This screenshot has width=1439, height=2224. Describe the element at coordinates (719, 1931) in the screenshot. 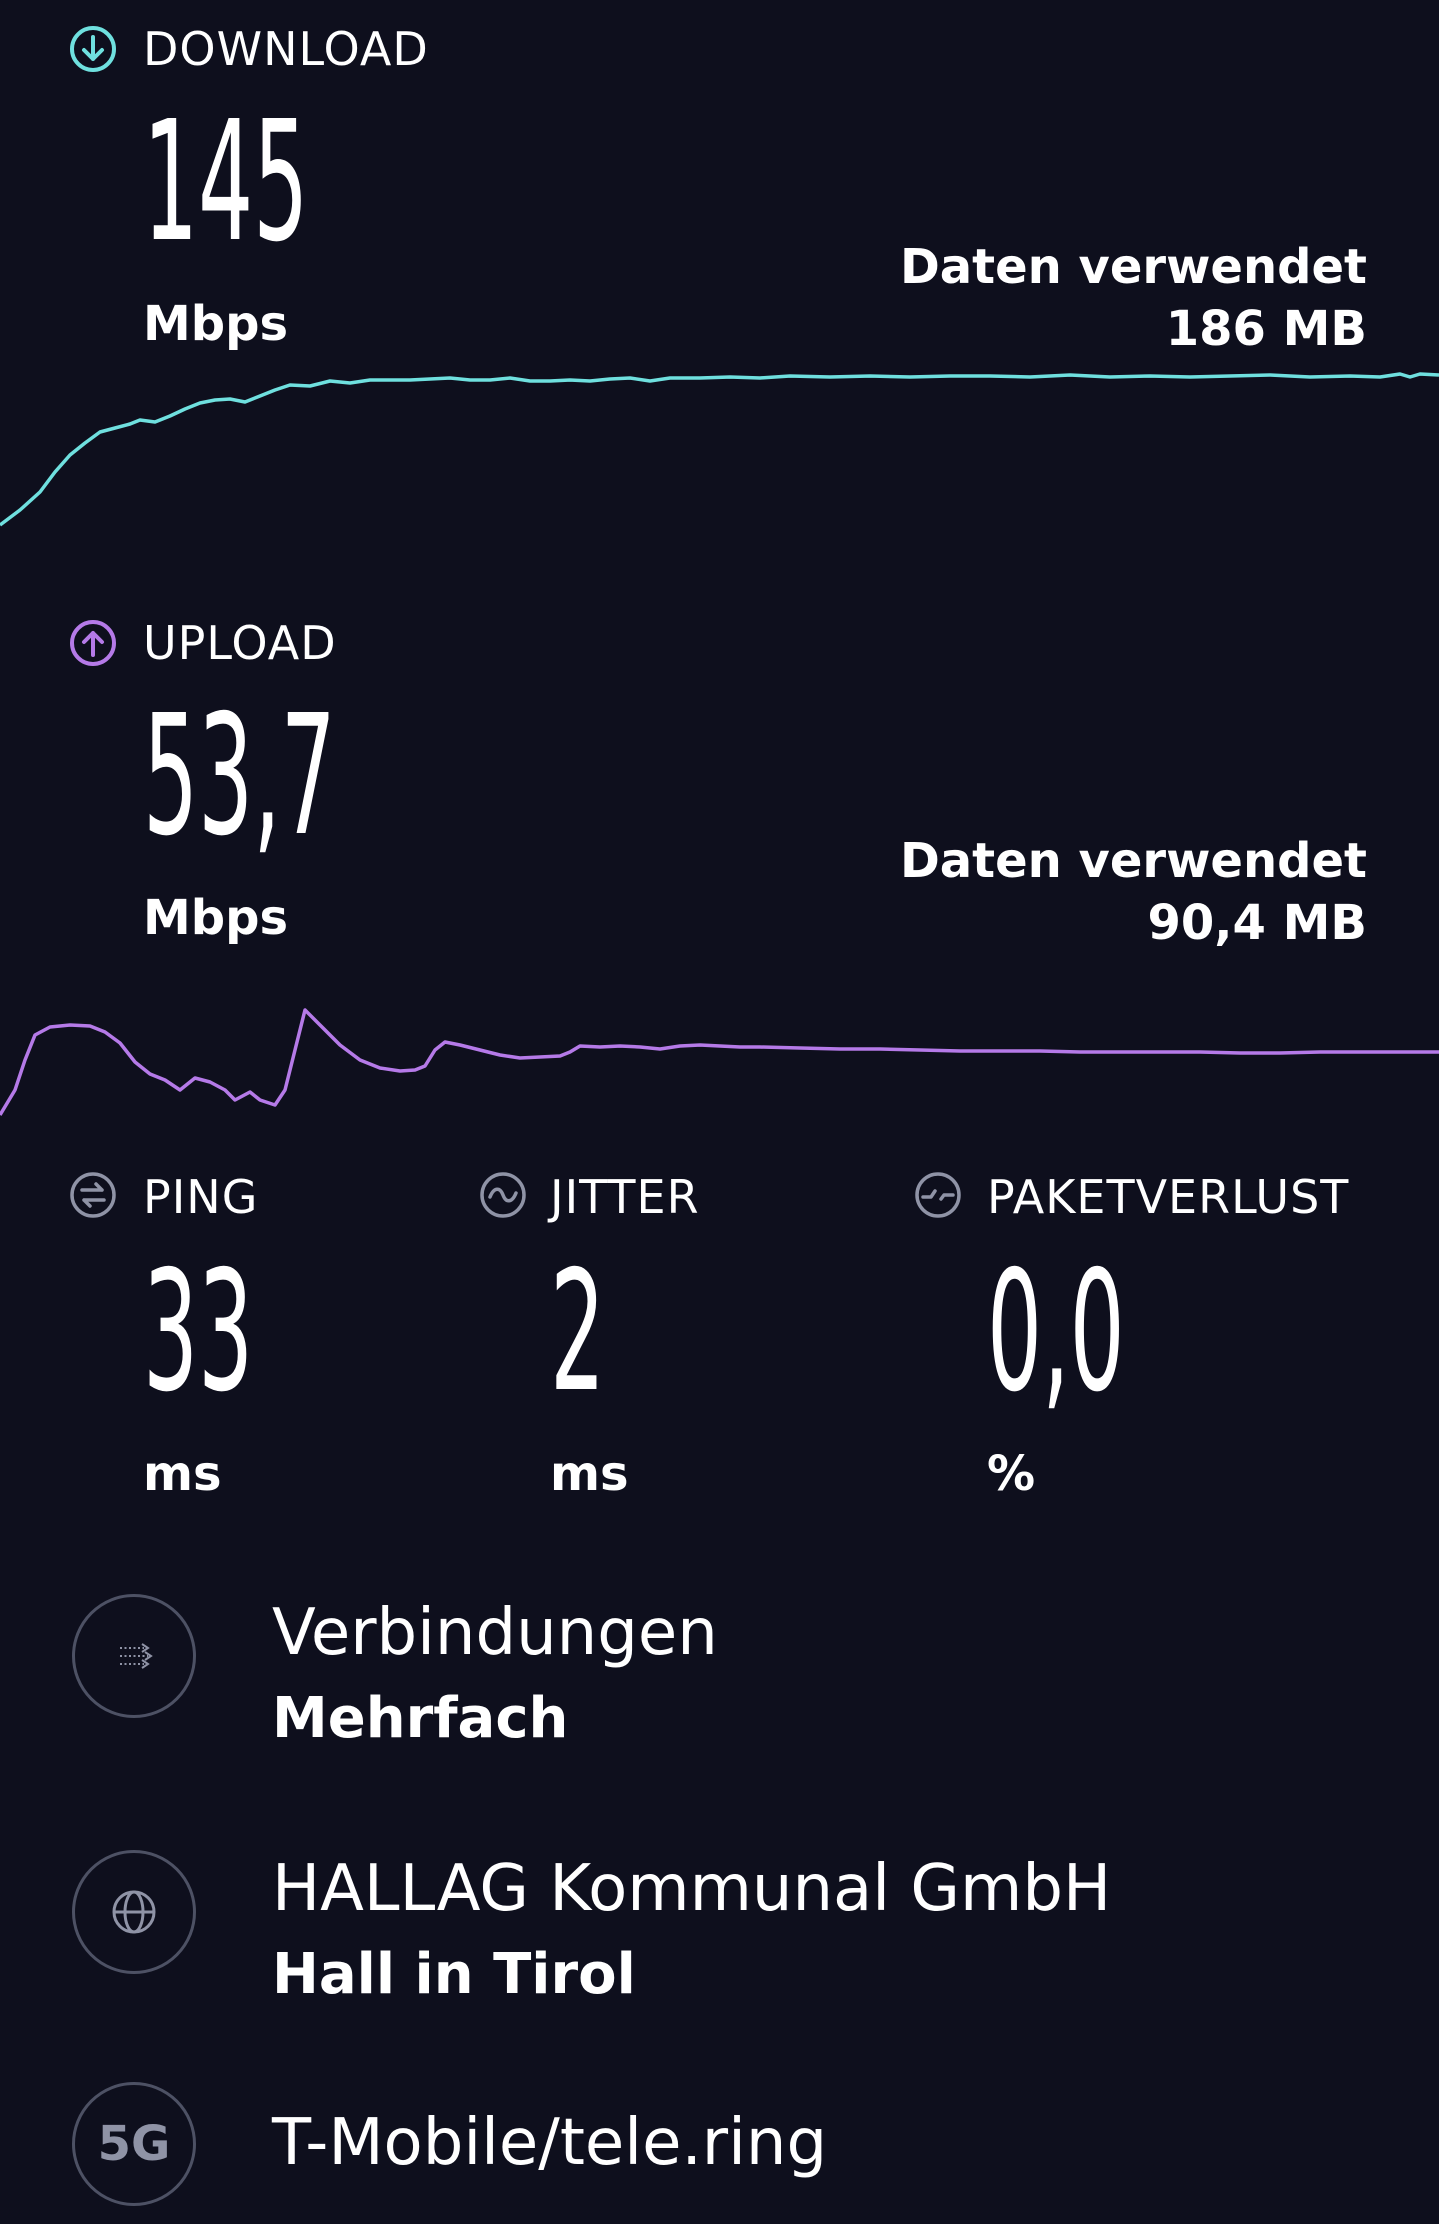

I see `server-row: HALLAG Kommunal GmbH Hall in Tirol` at that location.